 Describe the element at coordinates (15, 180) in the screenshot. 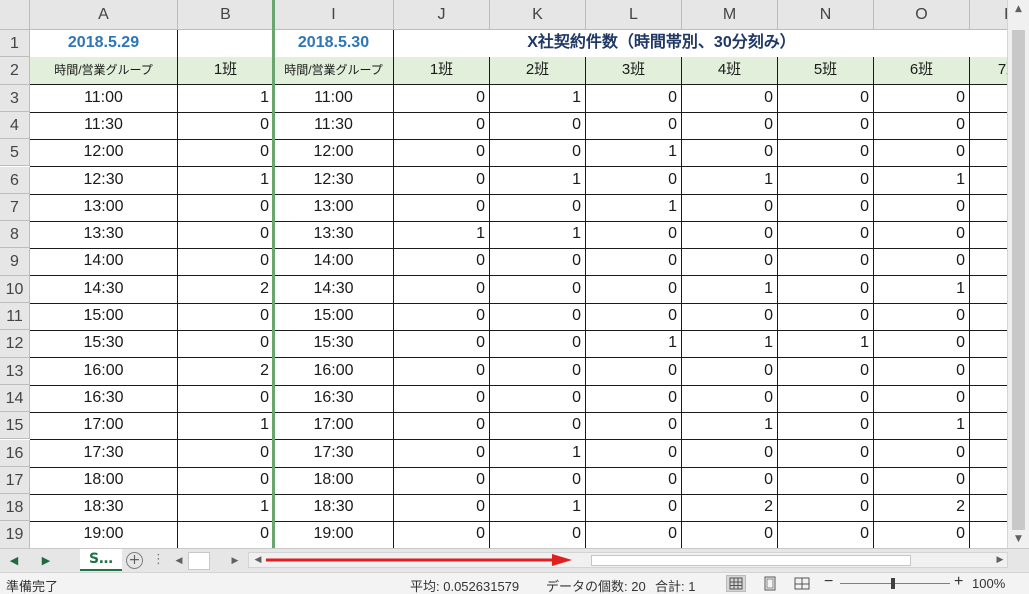

I see `row-header: 6` at that location.